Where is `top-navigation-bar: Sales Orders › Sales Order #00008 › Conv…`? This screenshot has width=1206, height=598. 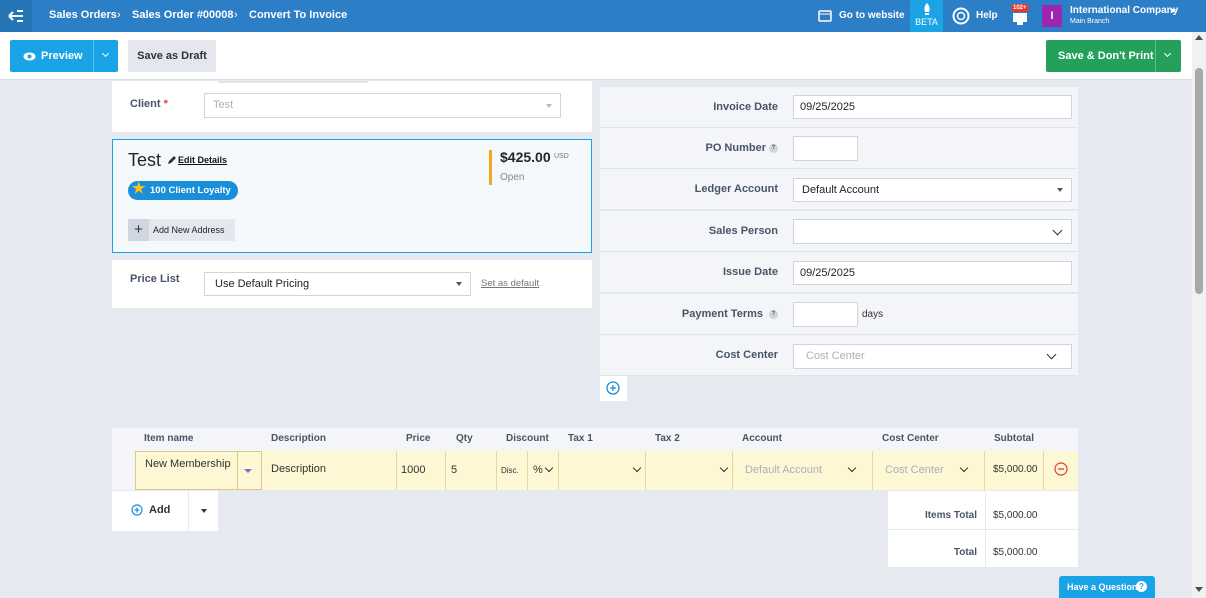
top-navigation-bar: Sales Orders › Sales Order #00008 › Conv… is located at coordinates (603, 16).